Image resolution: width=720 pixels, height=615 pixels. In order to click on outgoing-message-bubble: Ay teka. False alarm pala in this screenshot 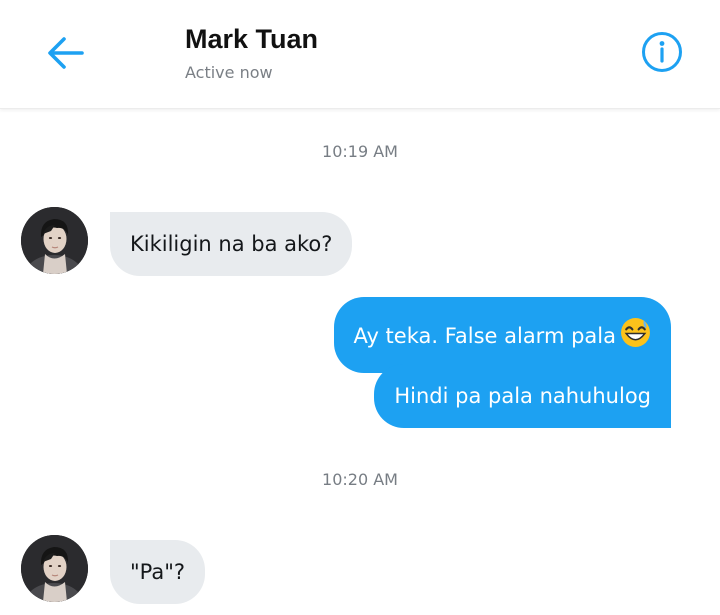, I will do `click(502, 335)`.